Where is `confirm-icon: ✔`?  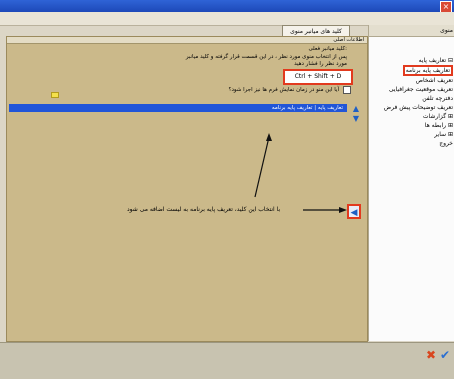 confirm-icon: ✔ is located at coordinates (445, 355).